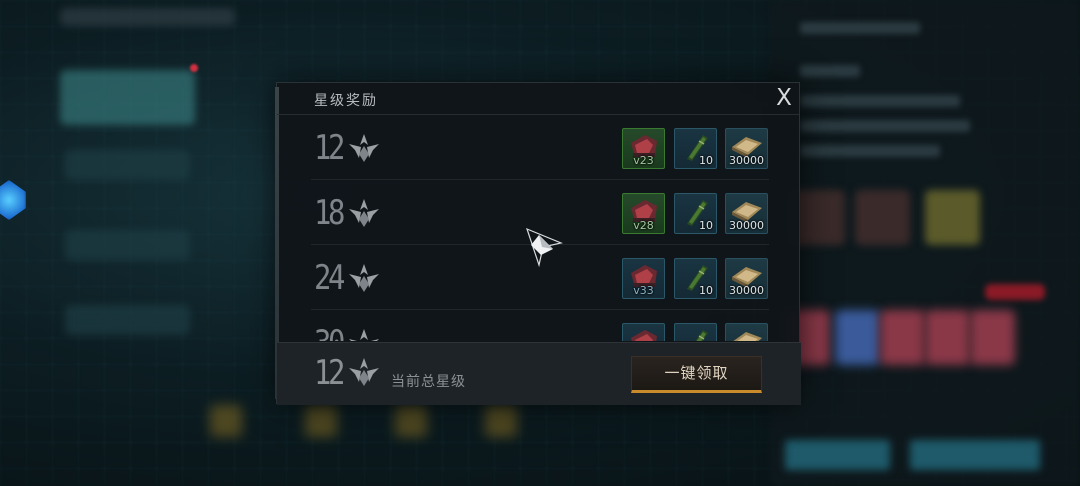 The width and height of the screenshot is (1080, 486). I want to click on total-stars-label: 当前总星级, so click(428, 382).